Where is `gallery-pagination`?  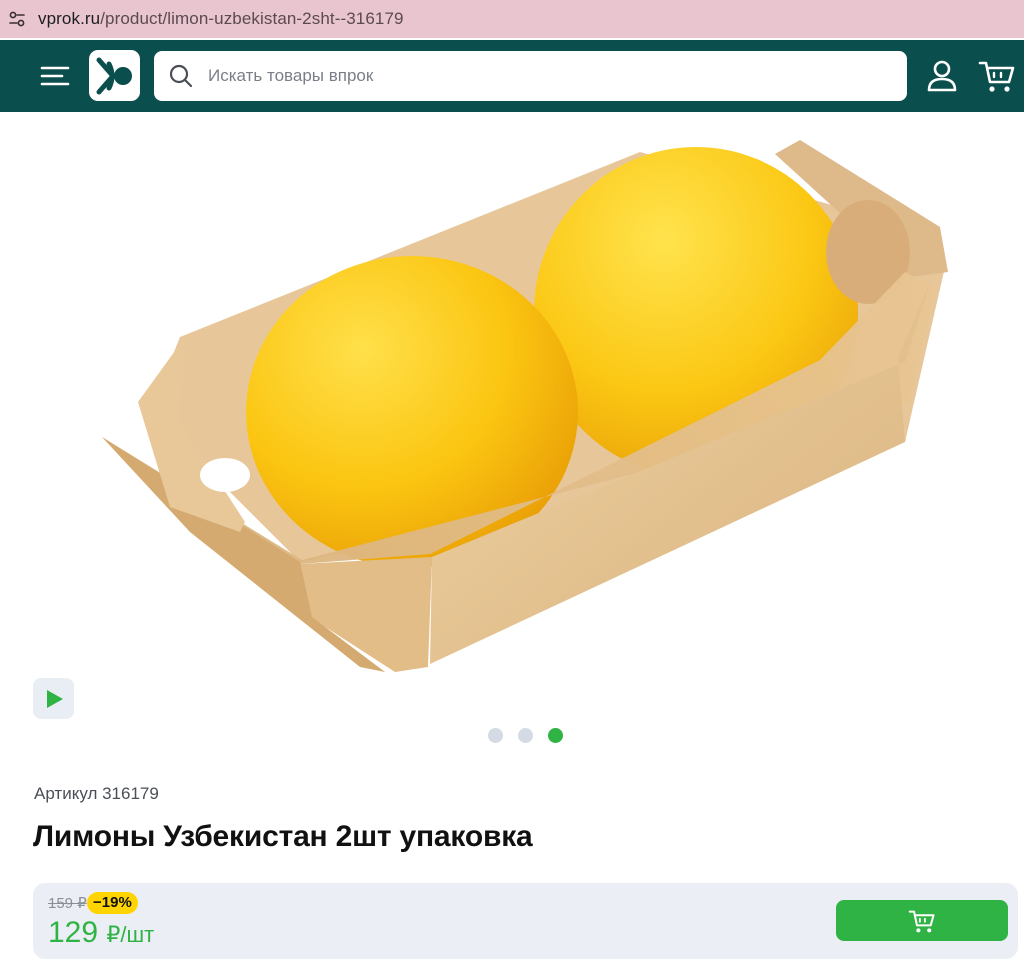 gallery-pagination is located at coordinates (525, 735).